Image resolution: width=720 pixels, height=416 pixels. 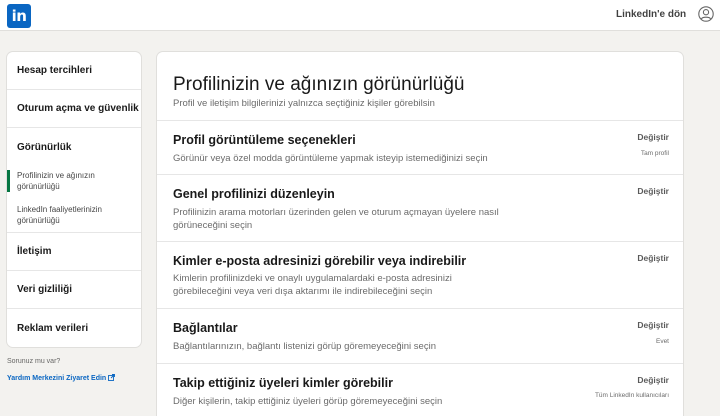 What do you see at coordinates (319, 84) in the screenshot?
I see `page-title: Profilinizin ve ağınızın görünürlüğü` at bounding box center [319, 84].